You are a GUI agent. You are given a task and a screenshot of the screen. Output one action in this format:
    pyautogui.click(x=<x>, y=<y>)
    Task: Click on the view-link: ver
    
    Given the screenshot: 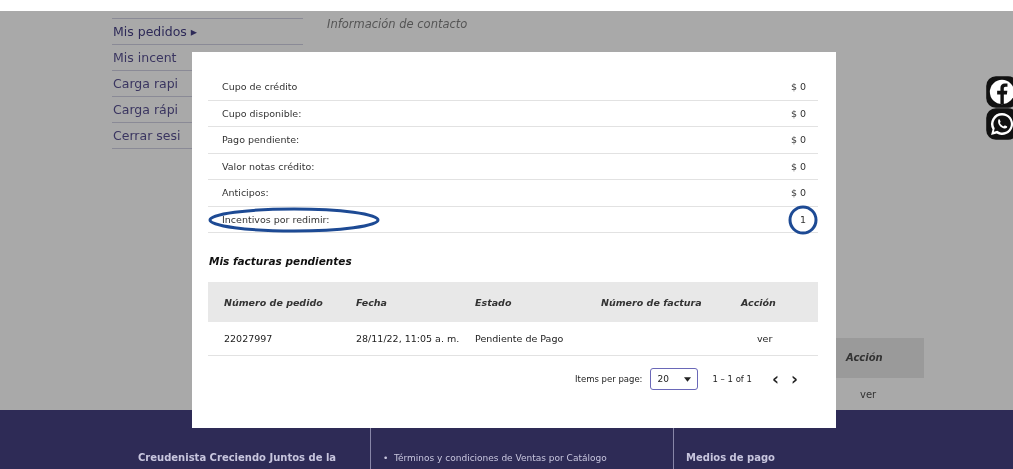 What is the action you would take?
    pyautogui.click(x=765, y=338)
    